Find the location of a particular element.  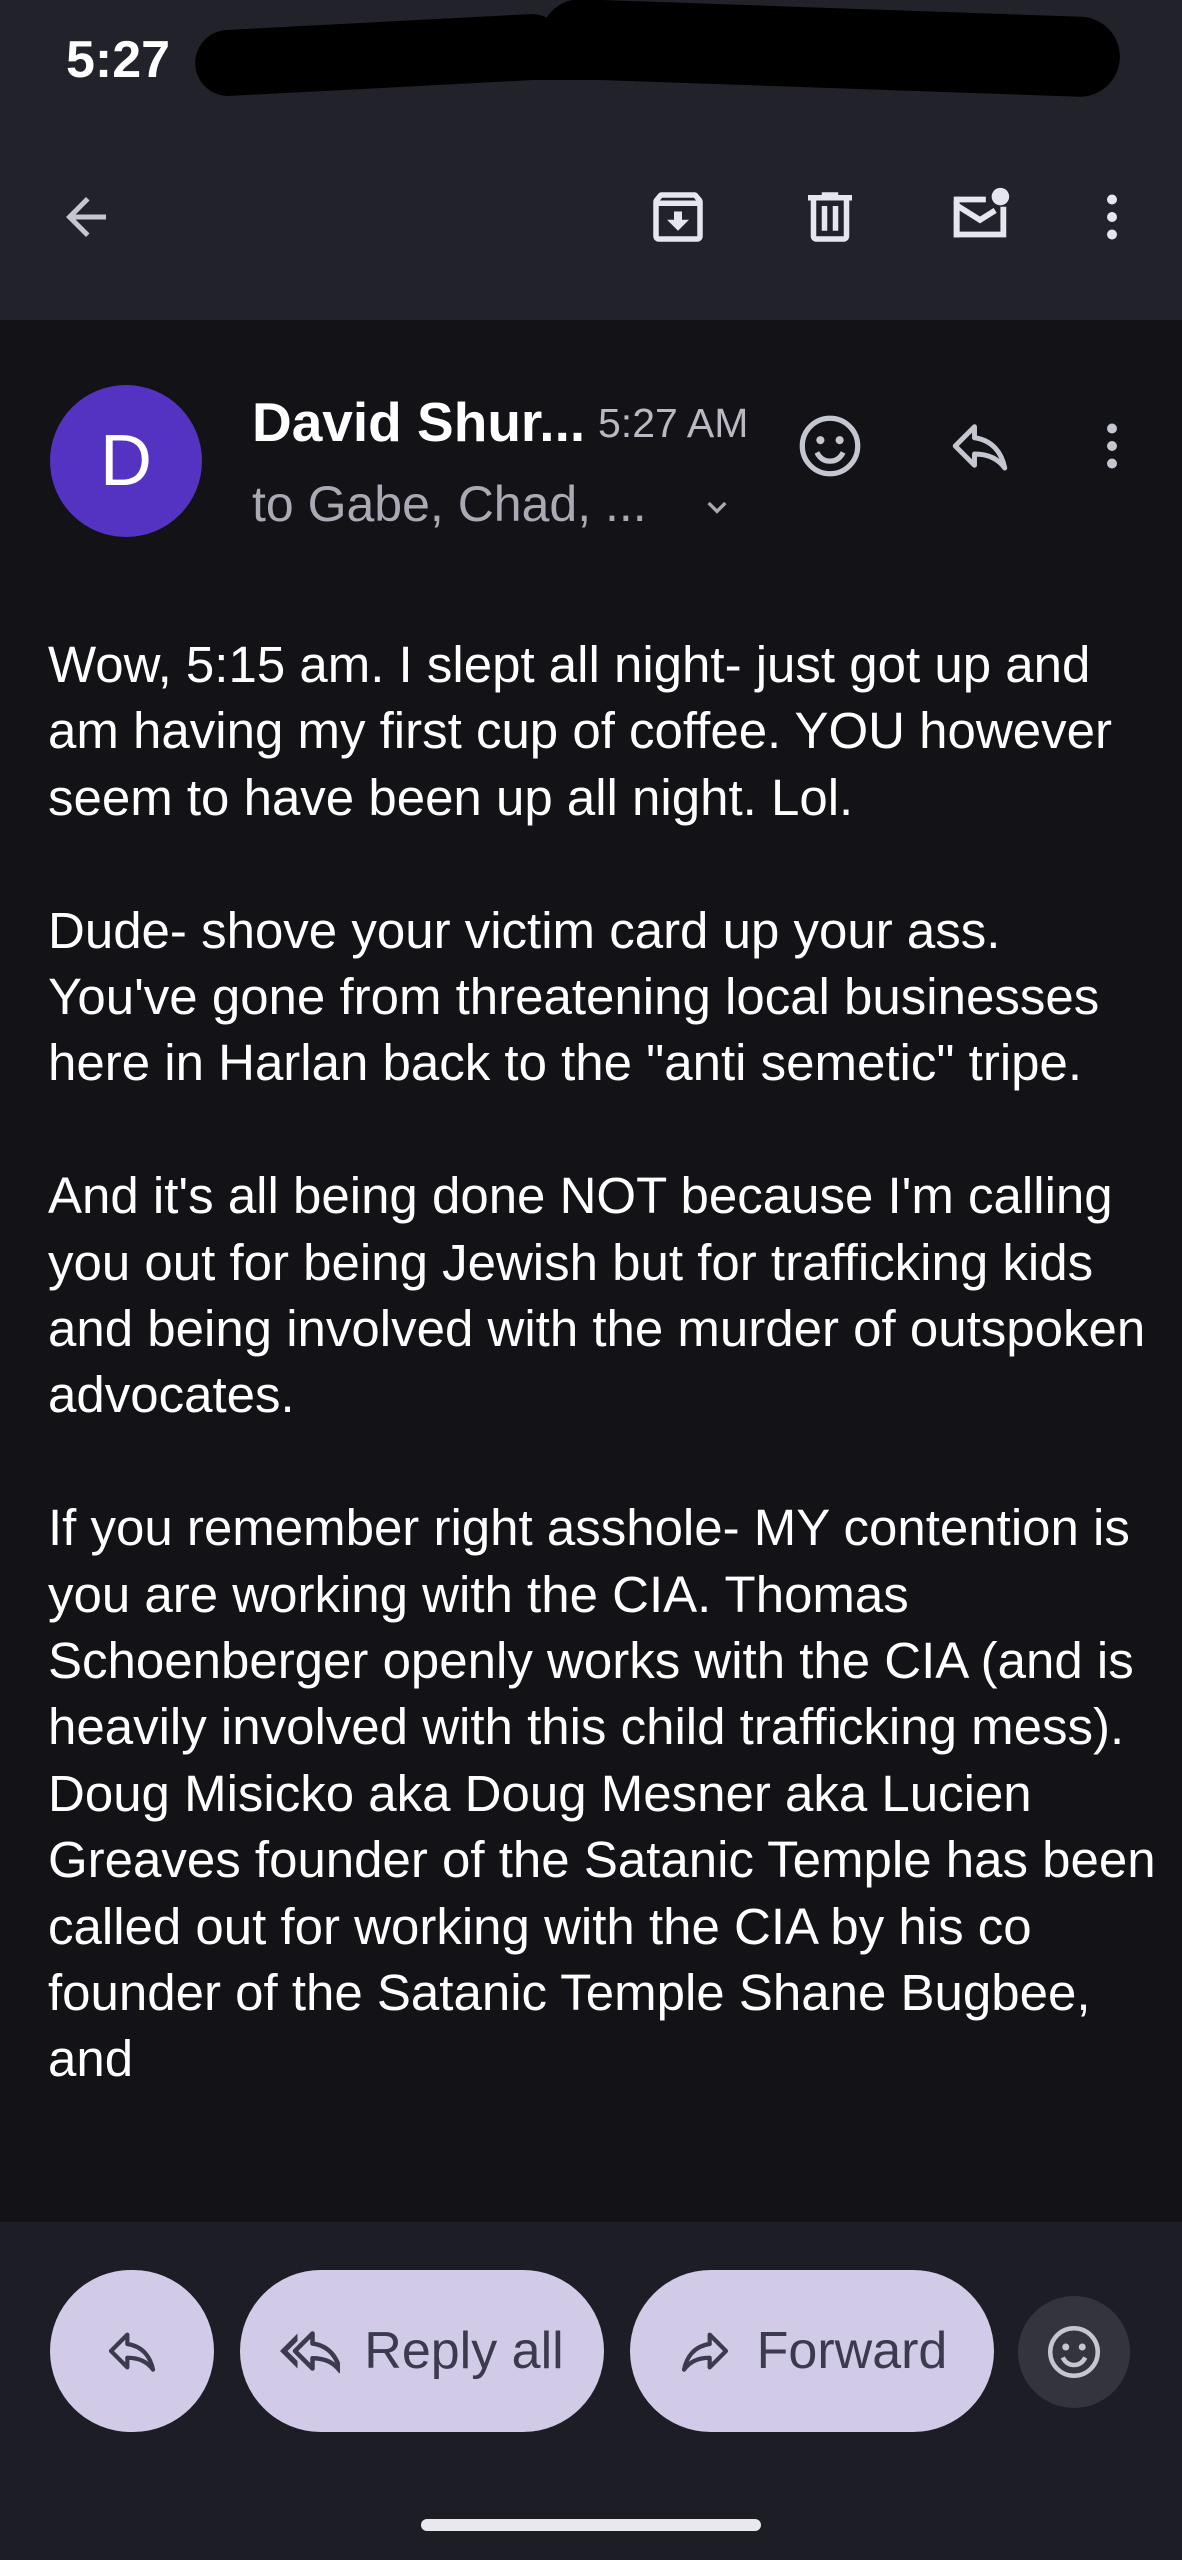

reply-pill-button is located at coordinates (132, 2351).